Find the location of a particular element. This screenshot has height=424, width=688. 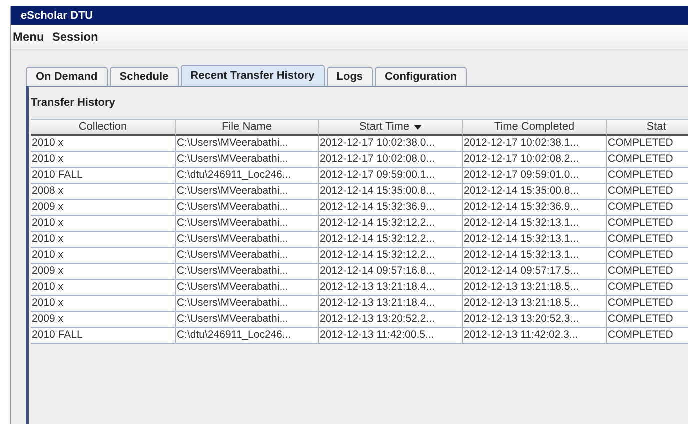

window-title: eScholar DTU is located at coordinates (349, 15).